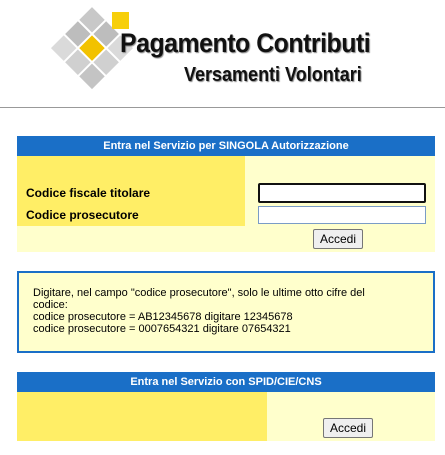  Describe the element at coordinates (131, 193) in the screenshot. I see `codice-fiscale-label: Codice fiscale titolare` at that location.